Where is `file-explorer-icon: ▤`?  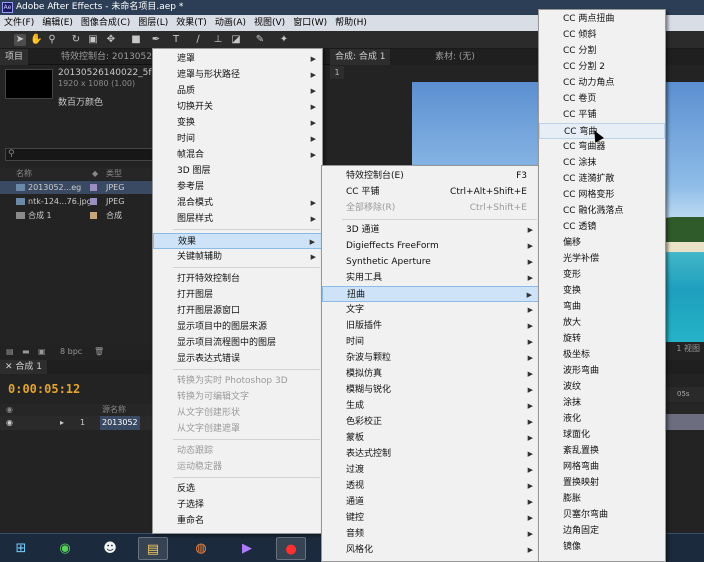
file-explorer-icon: ▤ is located at coordinates (153, 548).